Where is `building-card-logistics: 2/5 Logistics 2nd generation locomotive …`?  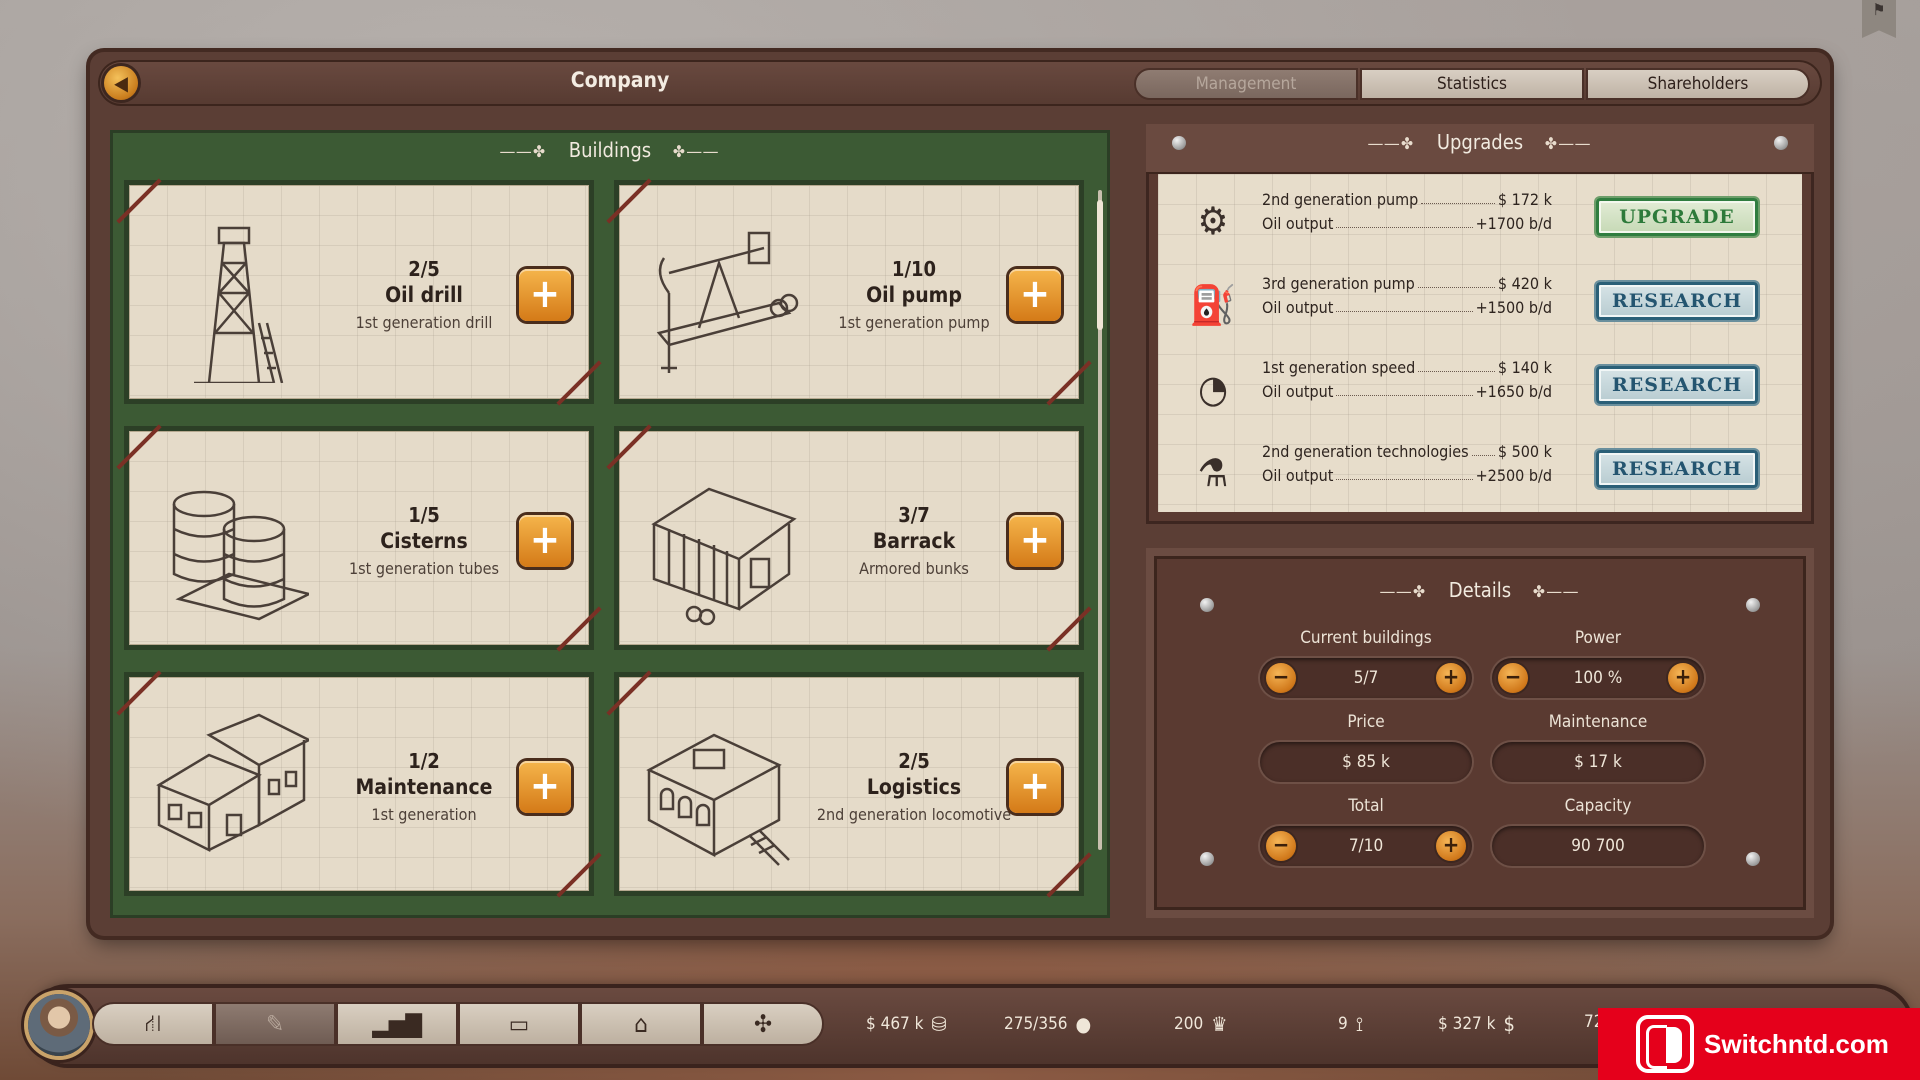
building-card-logistics: 2/5 Logistics 2nd generation locomotive … is located at coordinates (849, 784).